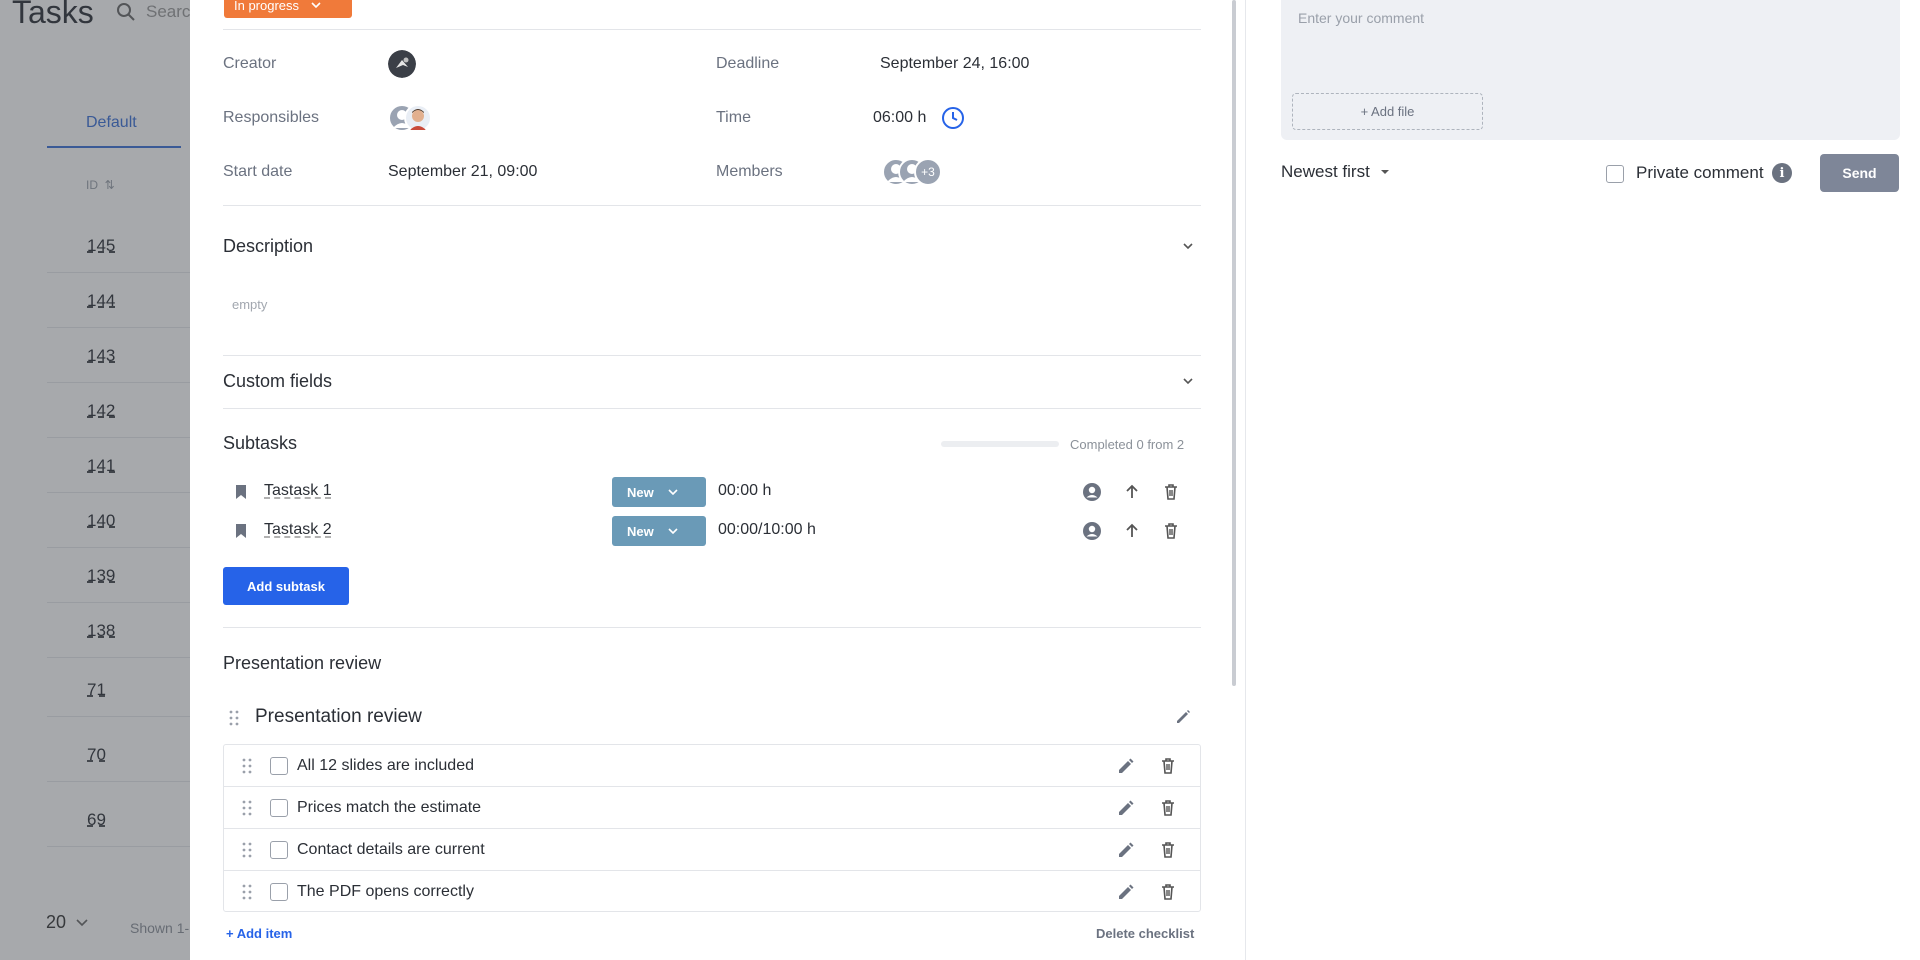 This screenshot has height=960, width=1920. Describe the element at coordinates (712, 892) in the screenshot. I see `checklist-item: The PDF opens correctly` at that location.